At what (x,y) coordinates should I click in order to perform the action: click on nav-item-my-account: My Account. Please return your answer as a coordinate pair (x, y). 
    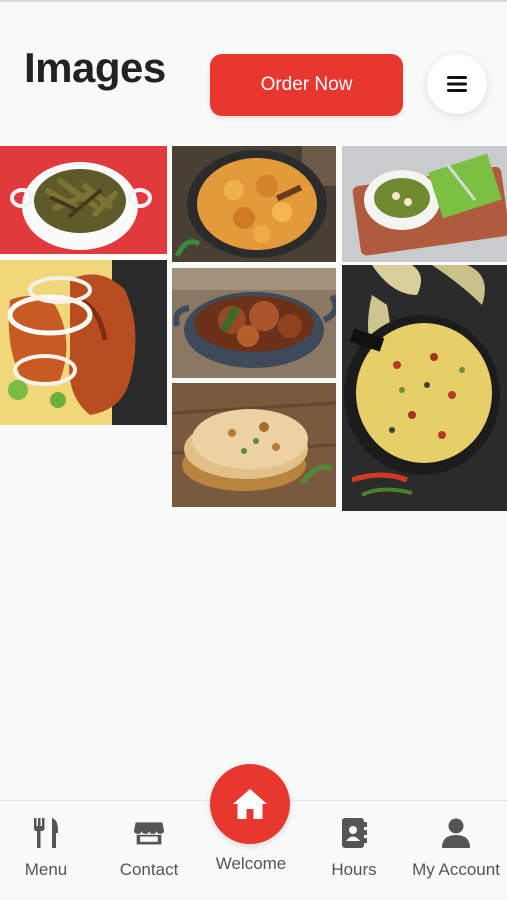
    Looking at the image, I should click on (455, 850).